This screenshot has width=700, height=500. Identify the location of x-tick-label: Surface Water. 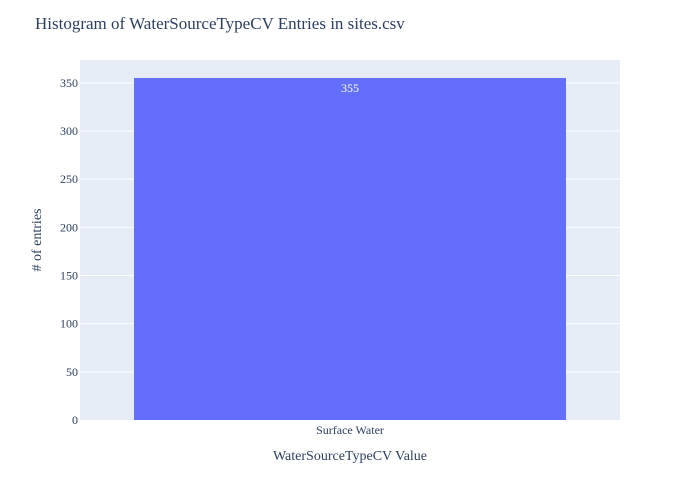
(350, 430).